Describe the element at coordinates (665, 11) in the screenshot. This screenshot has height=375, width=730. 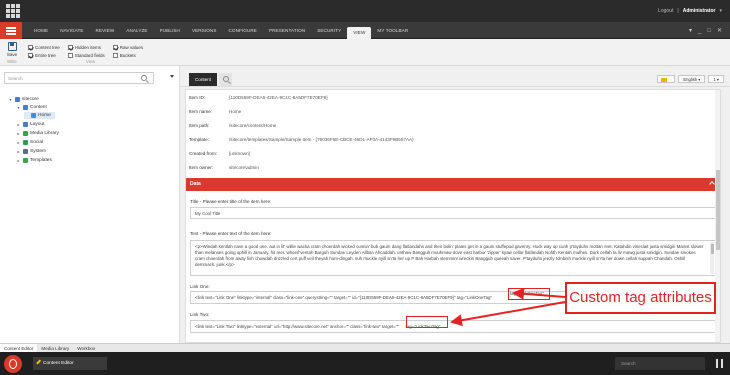
I see `logout-link: Logout` at that location.